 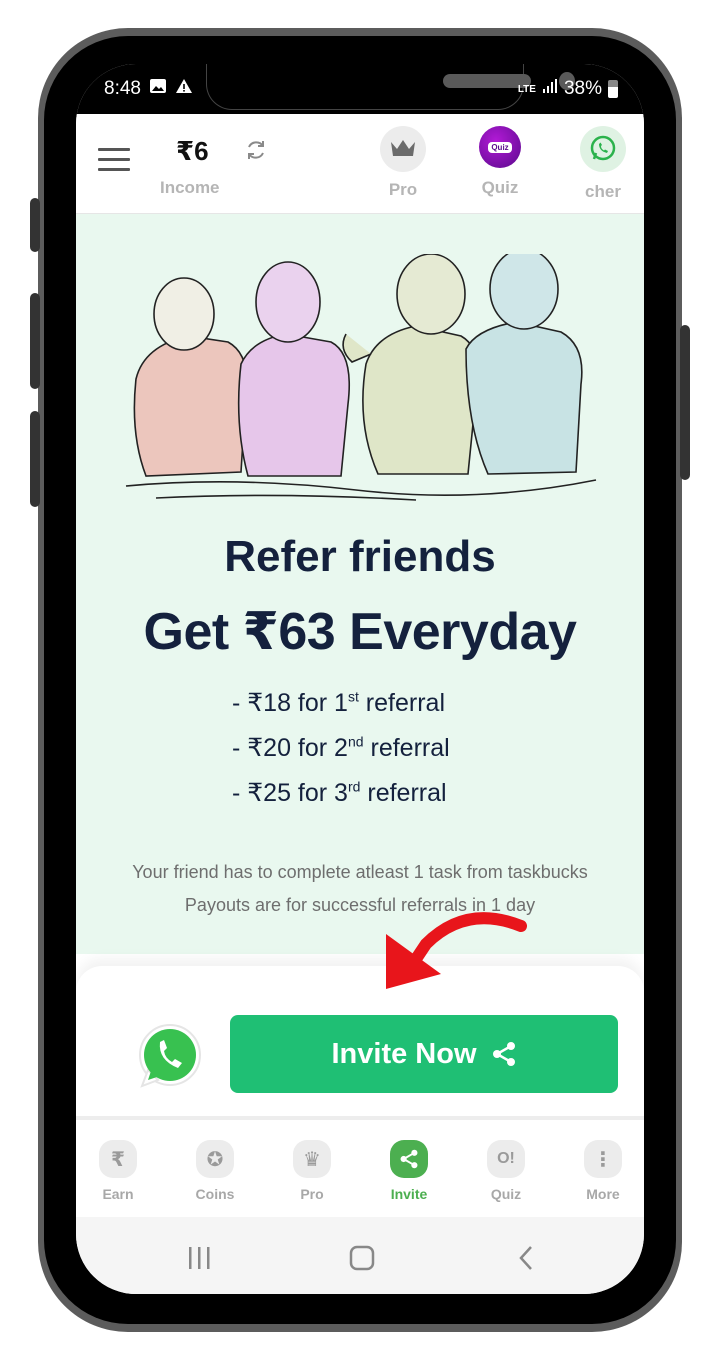 What do you see at coordinates (685, 402) in the screenshot?
I see `phone-power-button` at bounding box center [685, 402].